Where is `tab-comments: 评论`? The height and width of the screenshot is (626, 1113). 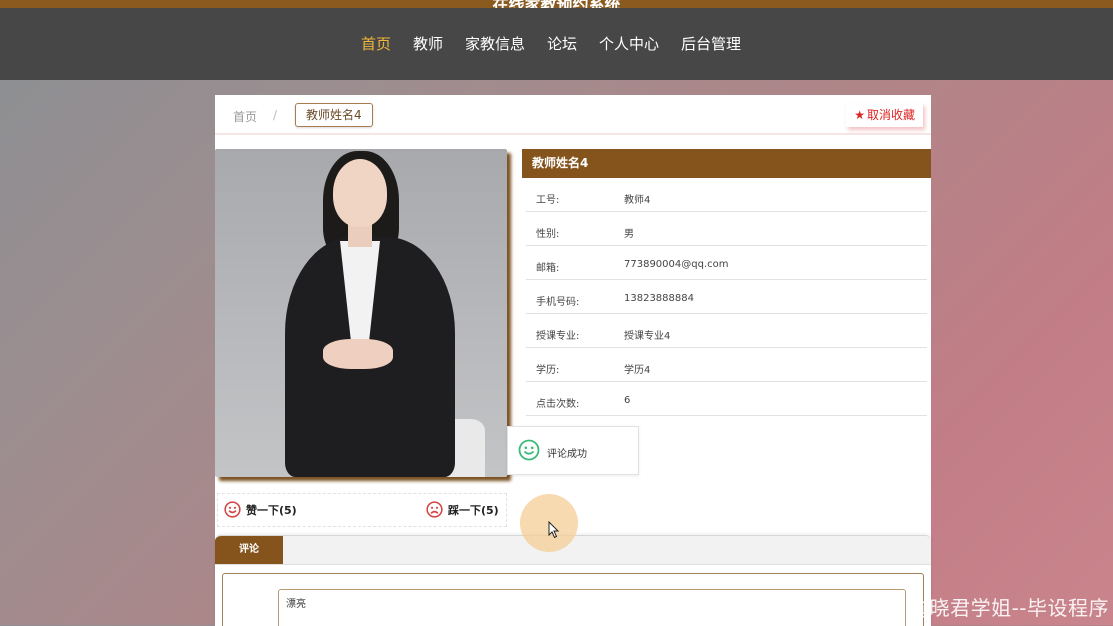
tab-comments: 评论 is located at coordinates (249, 550).